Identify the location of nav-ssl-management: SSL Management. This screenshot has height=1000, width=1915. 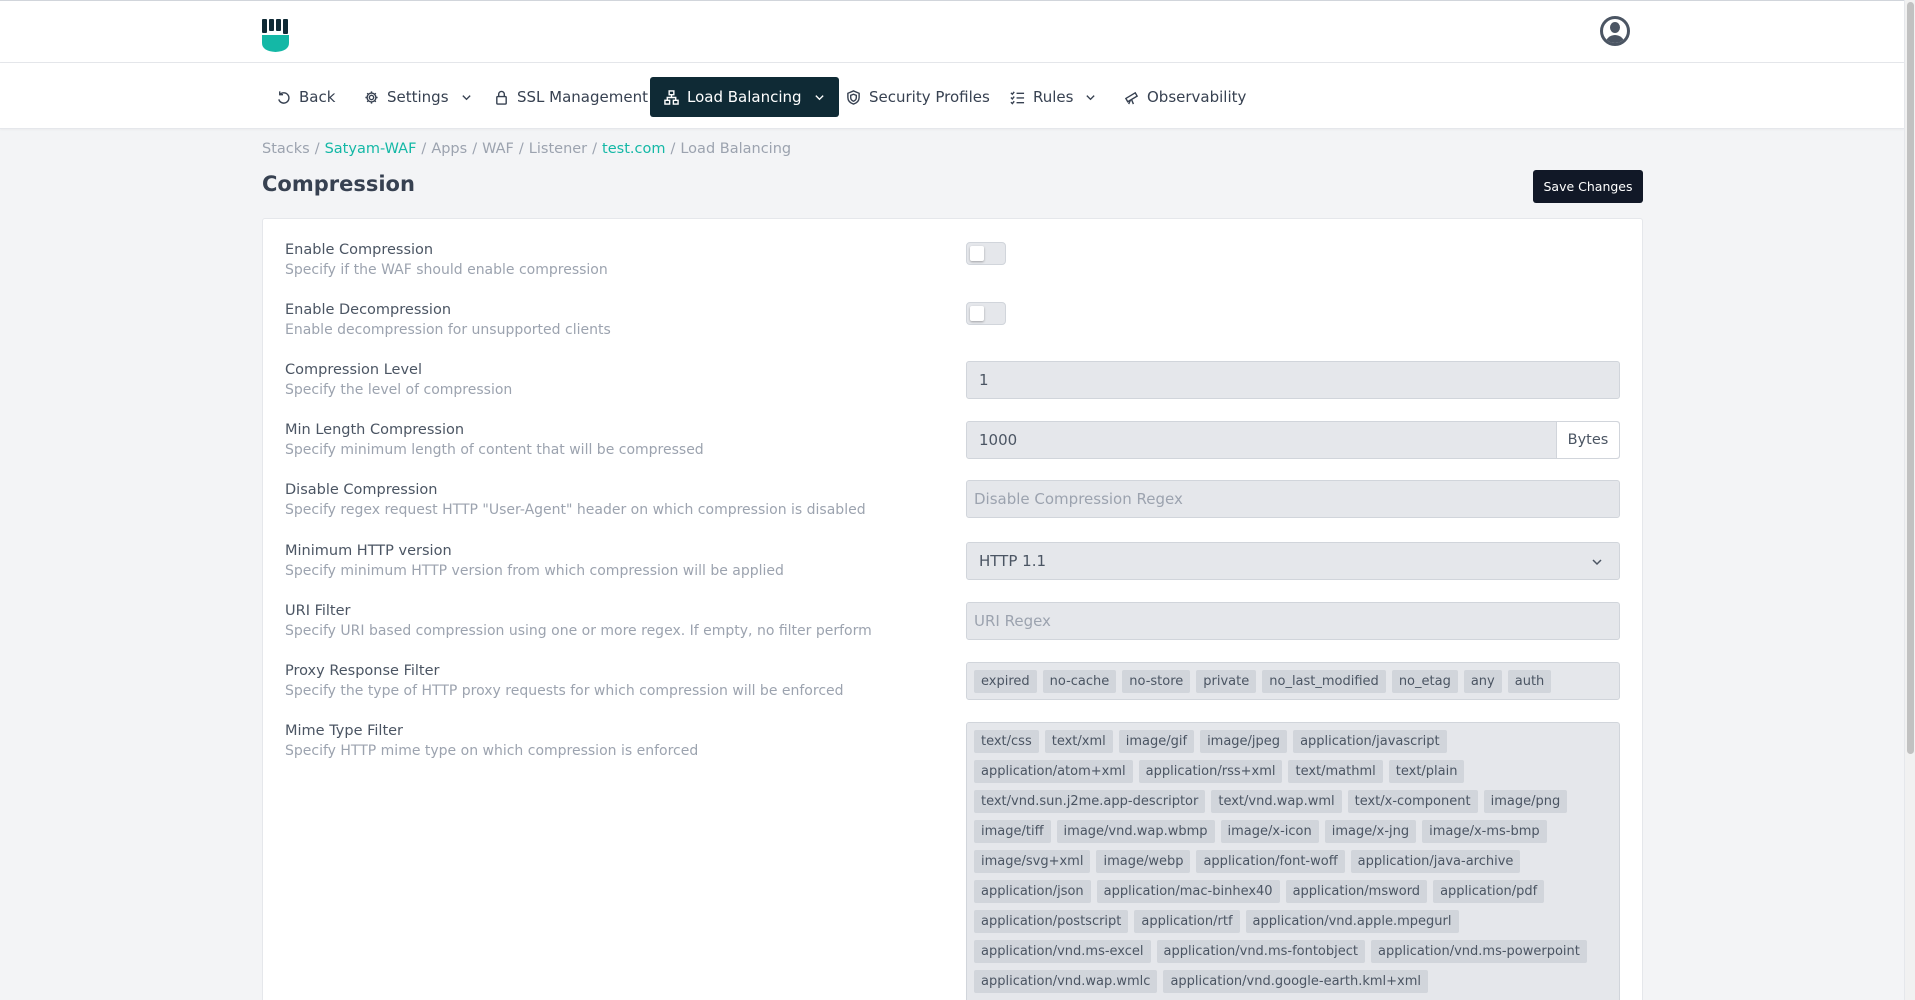
(571, 97).